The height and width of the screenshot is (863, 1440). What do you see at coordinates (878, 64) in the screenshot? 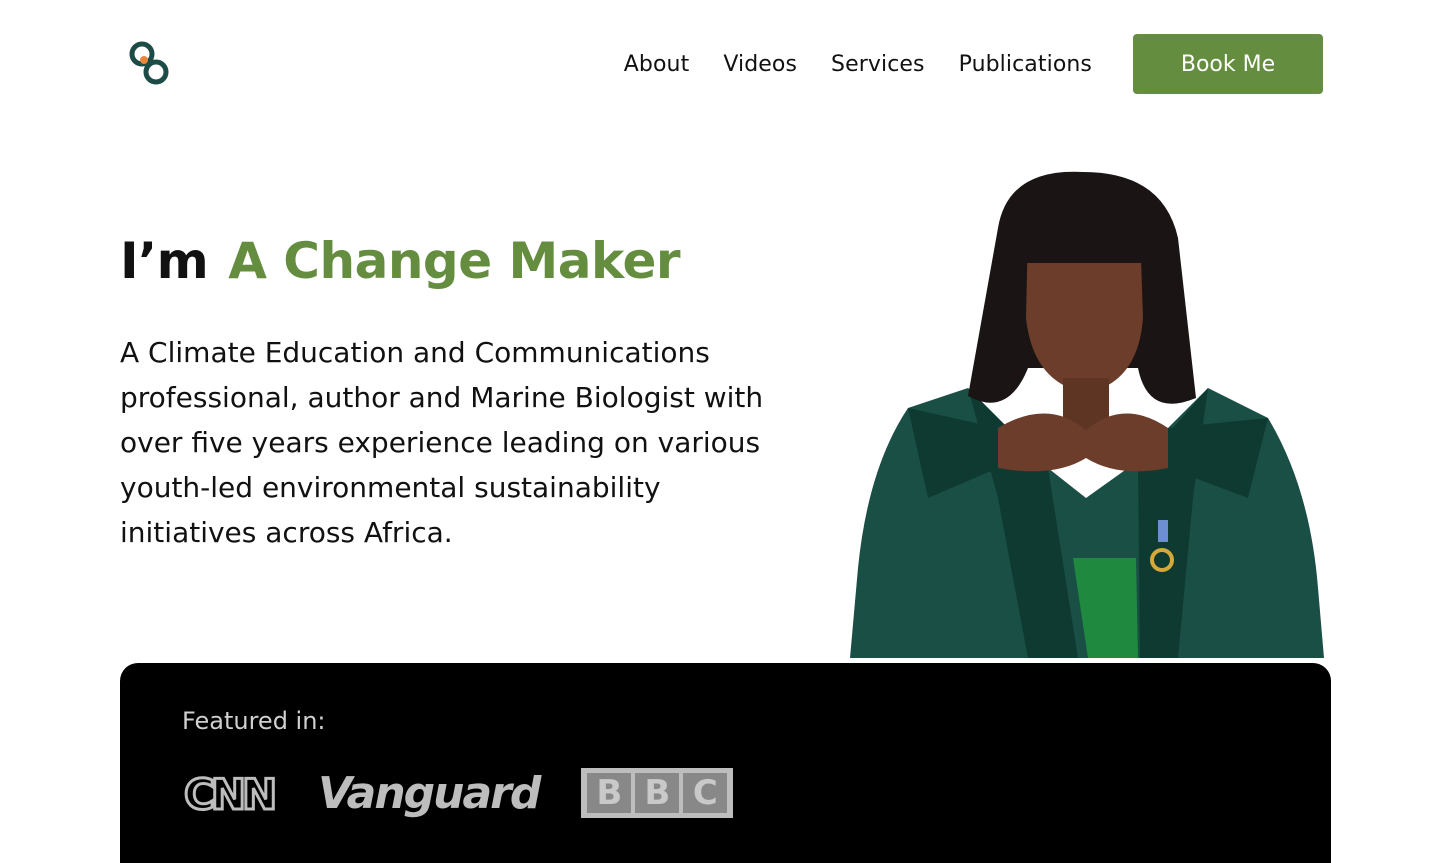
I see `nav-services: Services` at bounding box center [878, 64].